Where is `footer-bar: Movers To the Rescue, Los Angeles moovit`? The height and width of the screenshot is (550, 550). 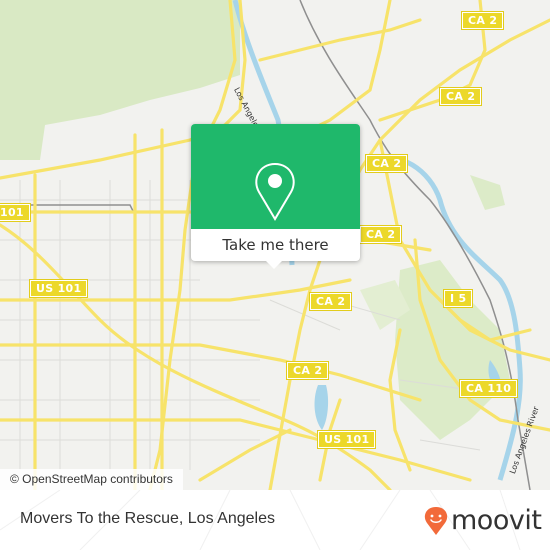 footer-bar: Movers To the Rescue, Los Angeles moovit is located at coordinates (275, 520).